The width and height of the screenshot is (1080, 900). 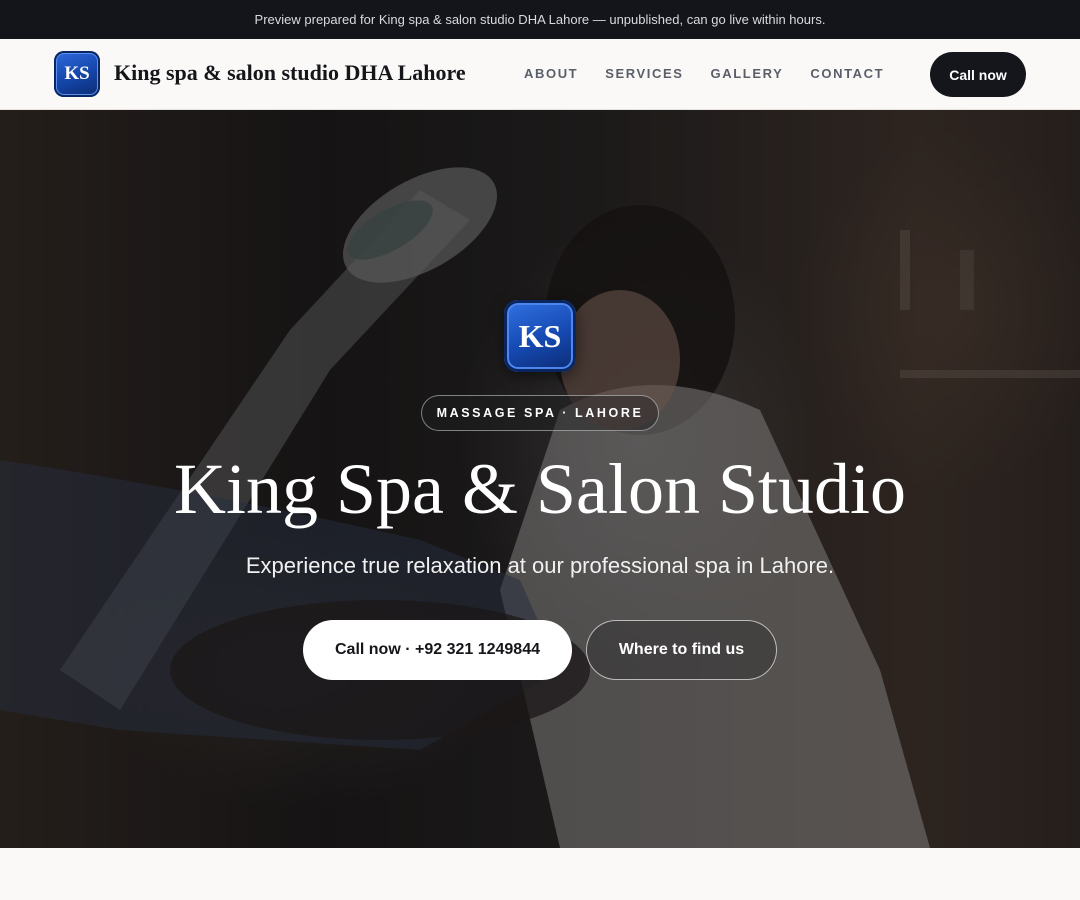 What do you see at coordinates (290, 73) in the screenshot?
I see `brand-name: King spa & salon studio DHA Lahore` at bounding box center [290, 73].